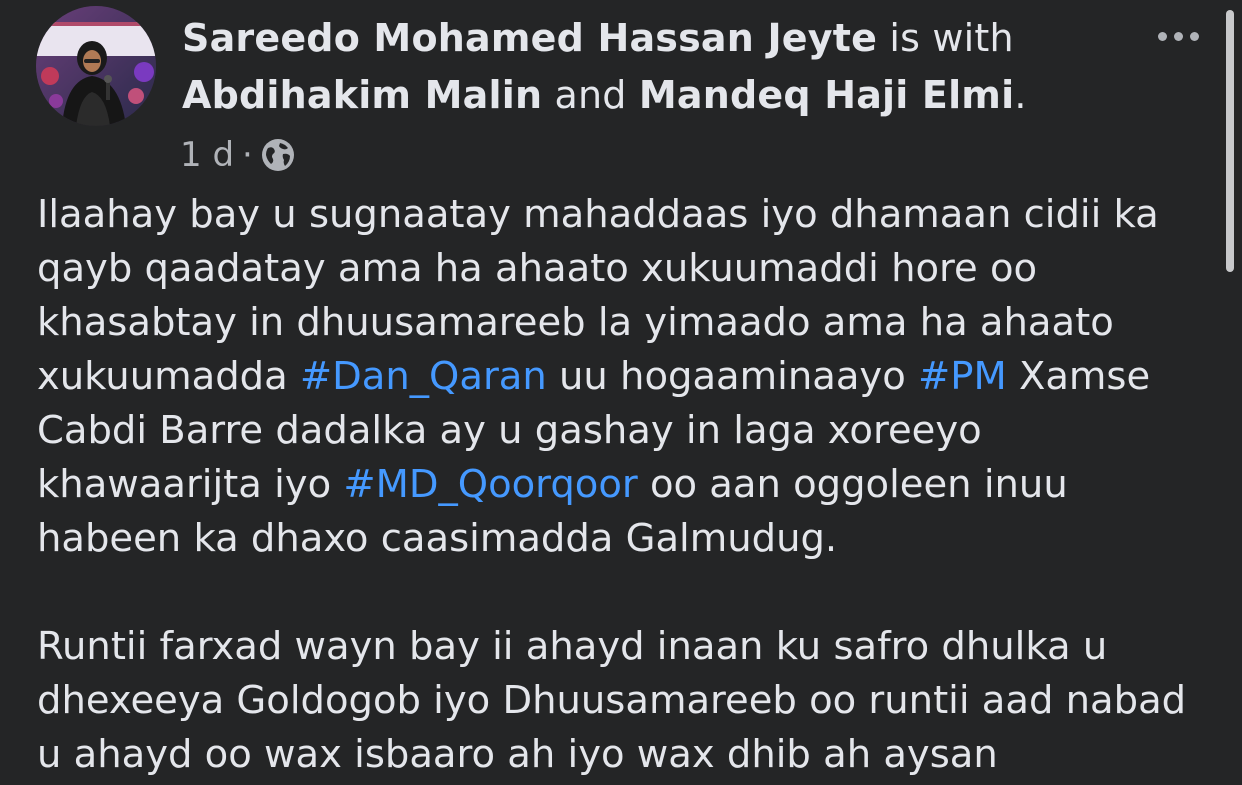 This screenshot has height=785, width=1242. Describe the element at coordinates (732, 376) in the screenshot. I see `paragraph-text: uu hogaaminaayo` at that location.